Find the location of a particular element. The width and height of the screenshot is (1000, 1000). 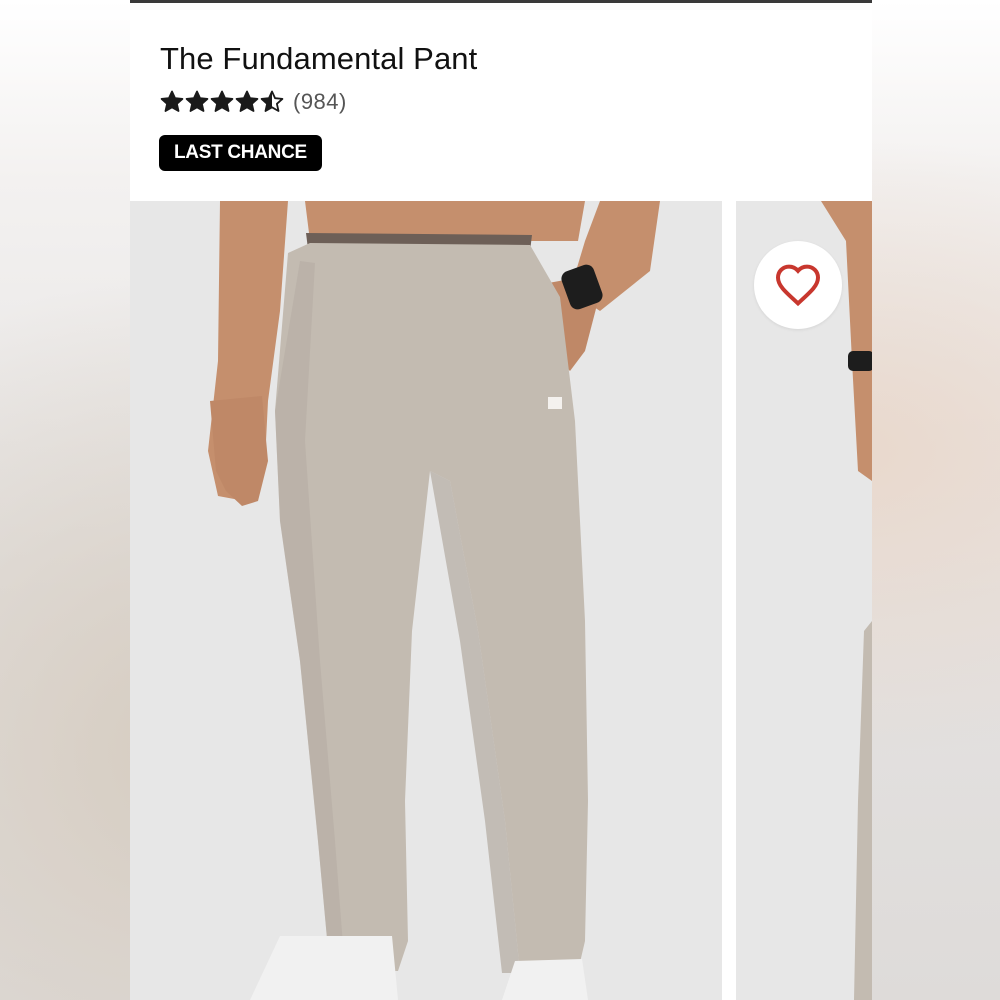

product-header: The Fundamental Pant (984) LAST CHANCE is located at coordinates (501, 102).